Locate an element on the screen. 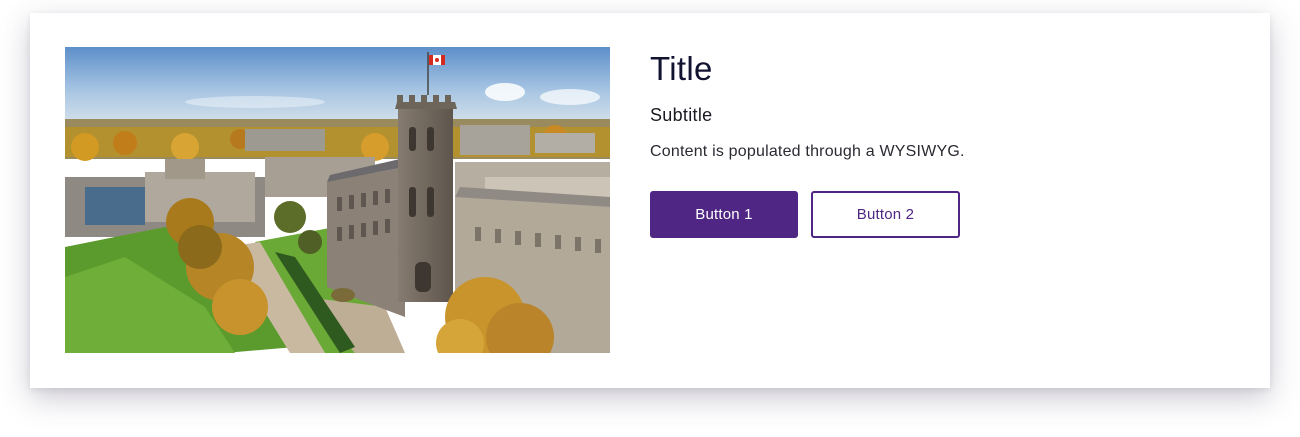 The height and width of the screenshot is (437, 1300). card-subtitle: Subtitle is located at coordinates (681, 115).